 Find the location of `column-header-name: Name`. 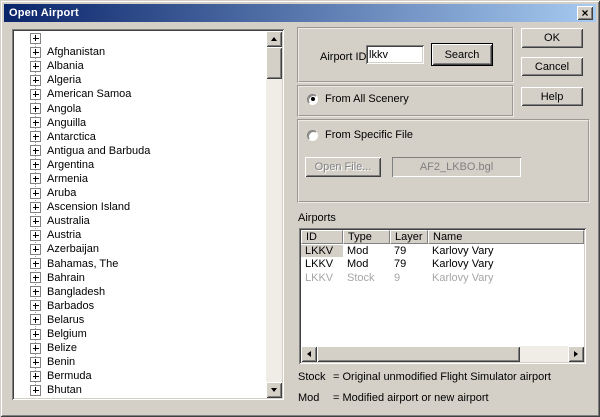

column-header-name: Name is located at coordinates (506, 237).